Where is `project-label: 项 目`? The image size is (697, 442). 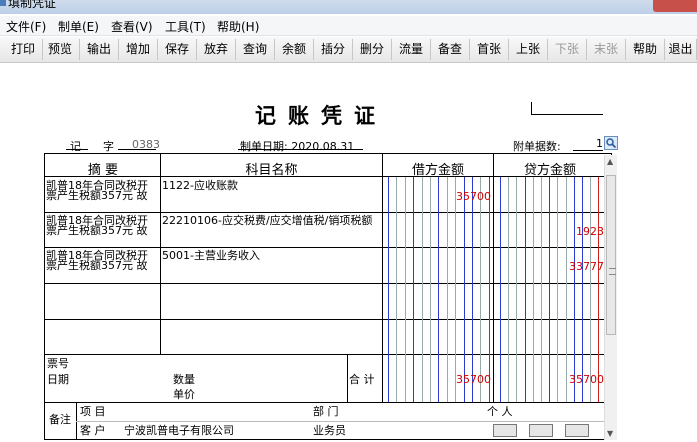
project-label: 项 目 is located at coordinates (93, 411).